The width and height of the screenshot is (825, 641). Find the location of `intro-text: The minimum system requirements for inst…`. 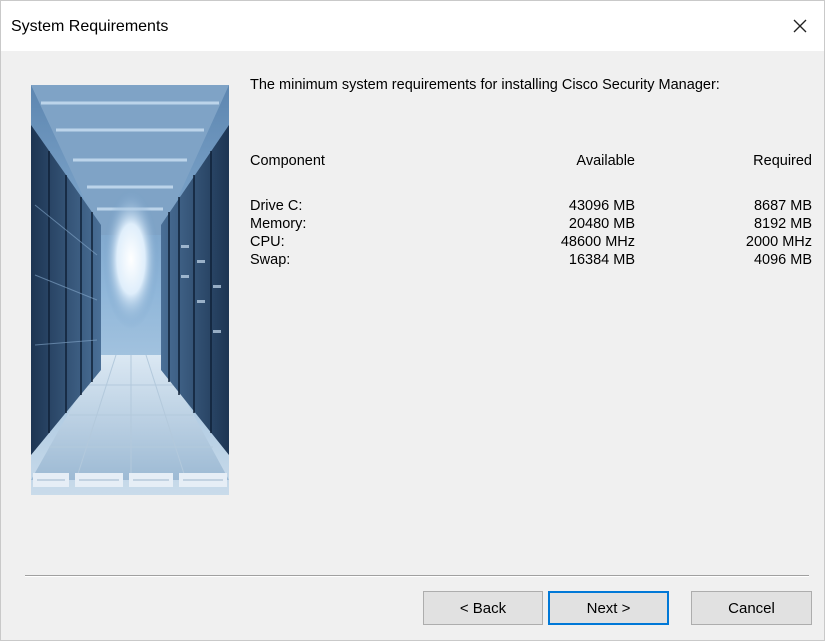

intro-text: The minimum system requirements for inst… is located at coordinates (485, 85).